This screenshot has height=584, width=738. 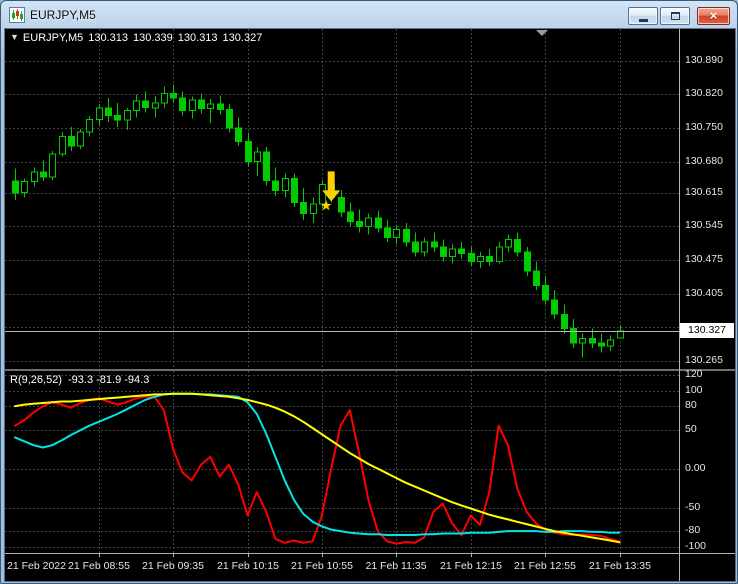 What do you see at coordinates (704, 93) in the screenshot?
I see `price-scale-label: 130.820` at bounding box center [704, 93].